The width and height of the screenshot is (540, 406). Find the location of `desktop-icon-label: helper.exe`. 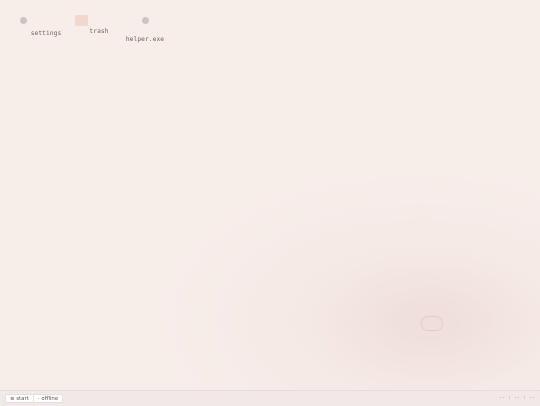

desktop-icon-label: helper.exe is located at coordinates (145, 39).